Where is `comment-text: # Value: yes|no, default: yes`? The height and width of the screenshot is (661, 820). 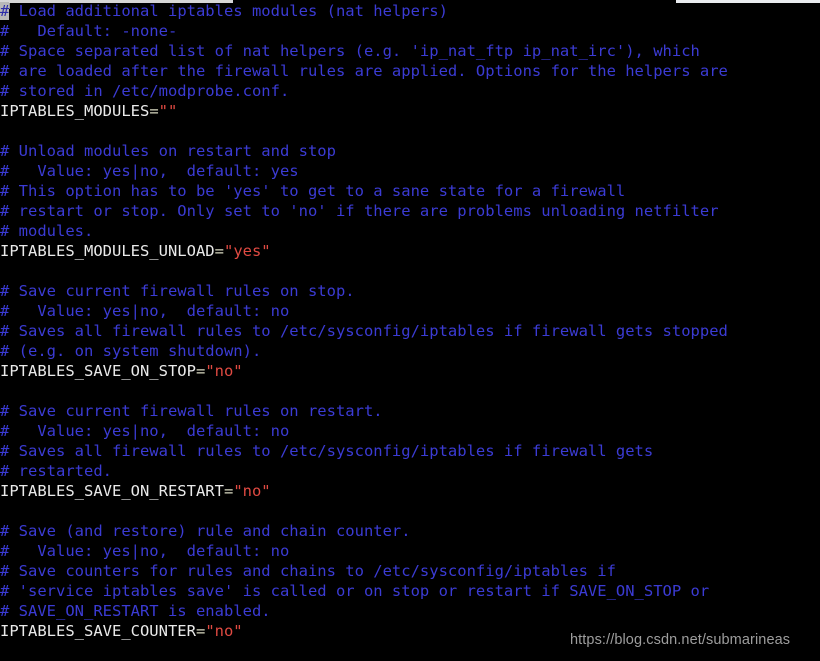
comment-text: # Value: yes|no, default: yes is located at coordinates (149, 171).